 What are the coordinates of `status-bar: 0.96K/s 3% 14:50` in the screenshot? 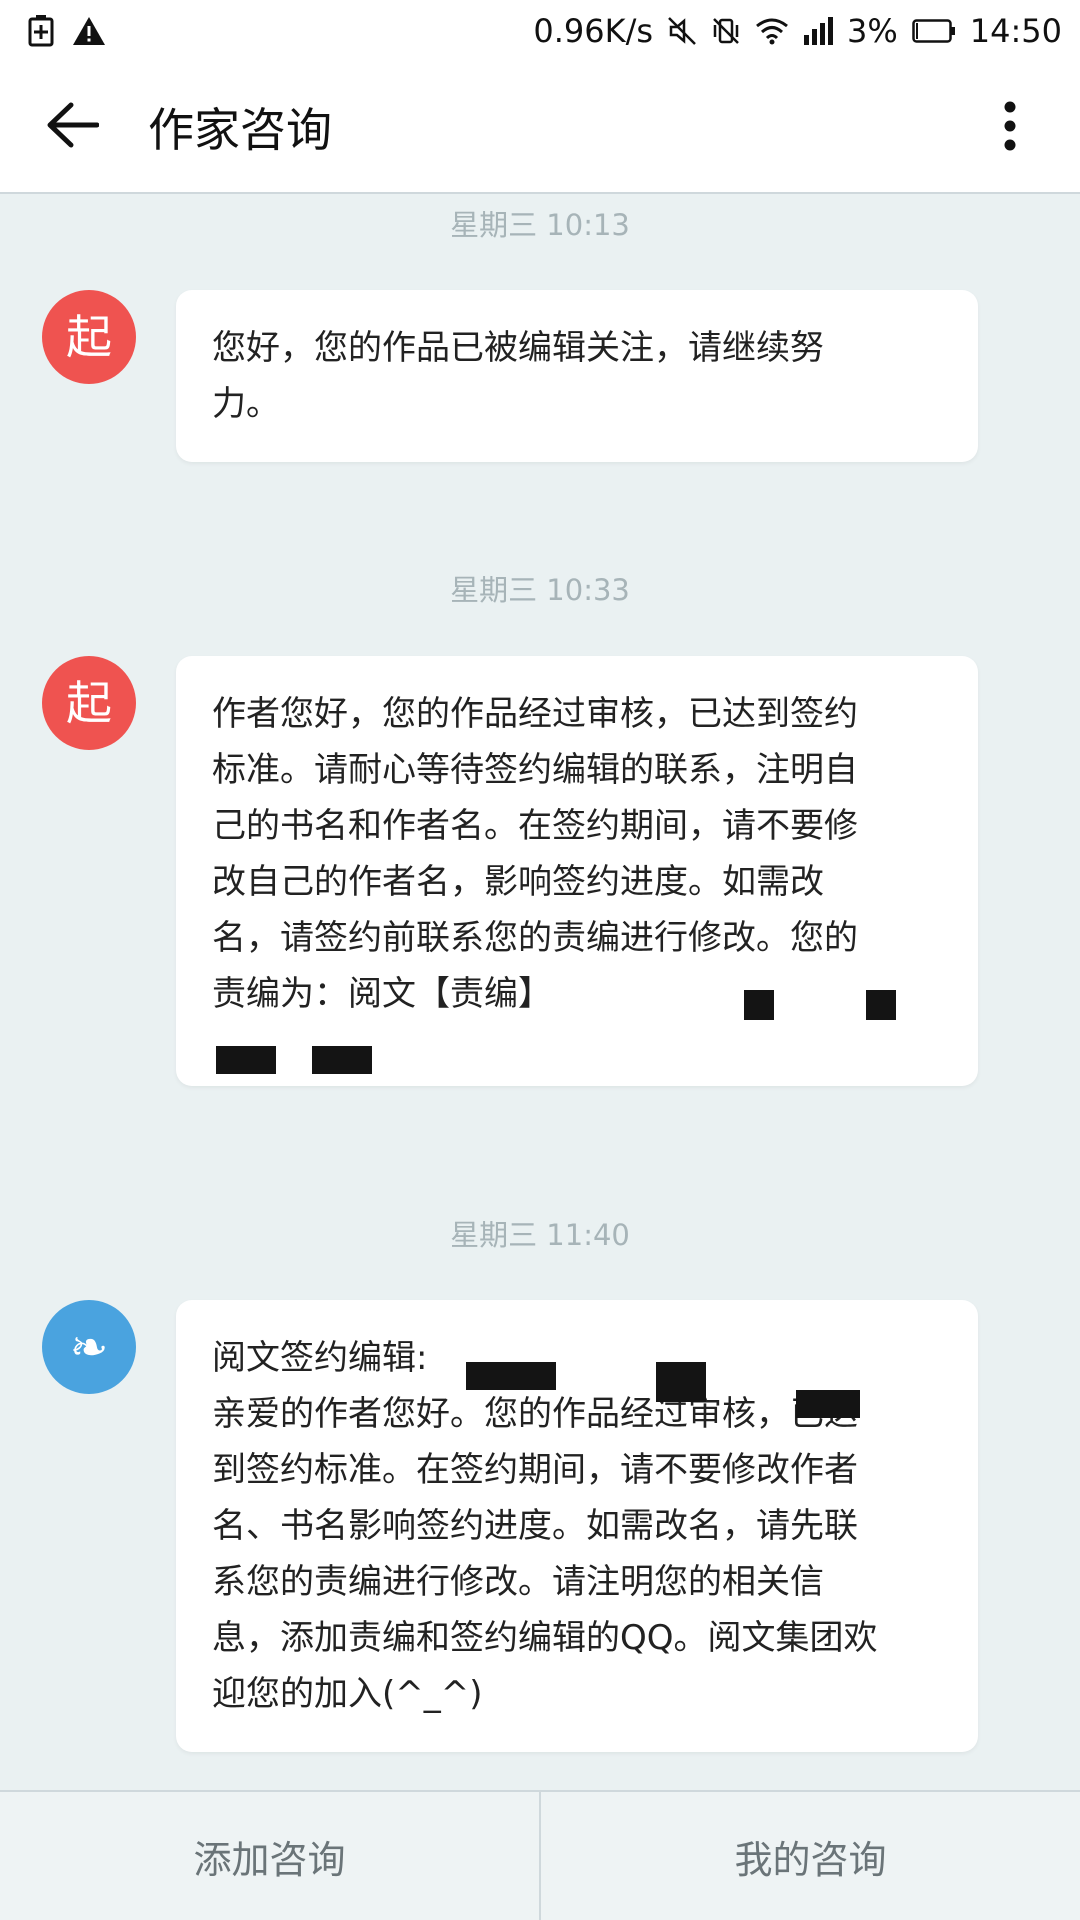 It's located at (540, 31).